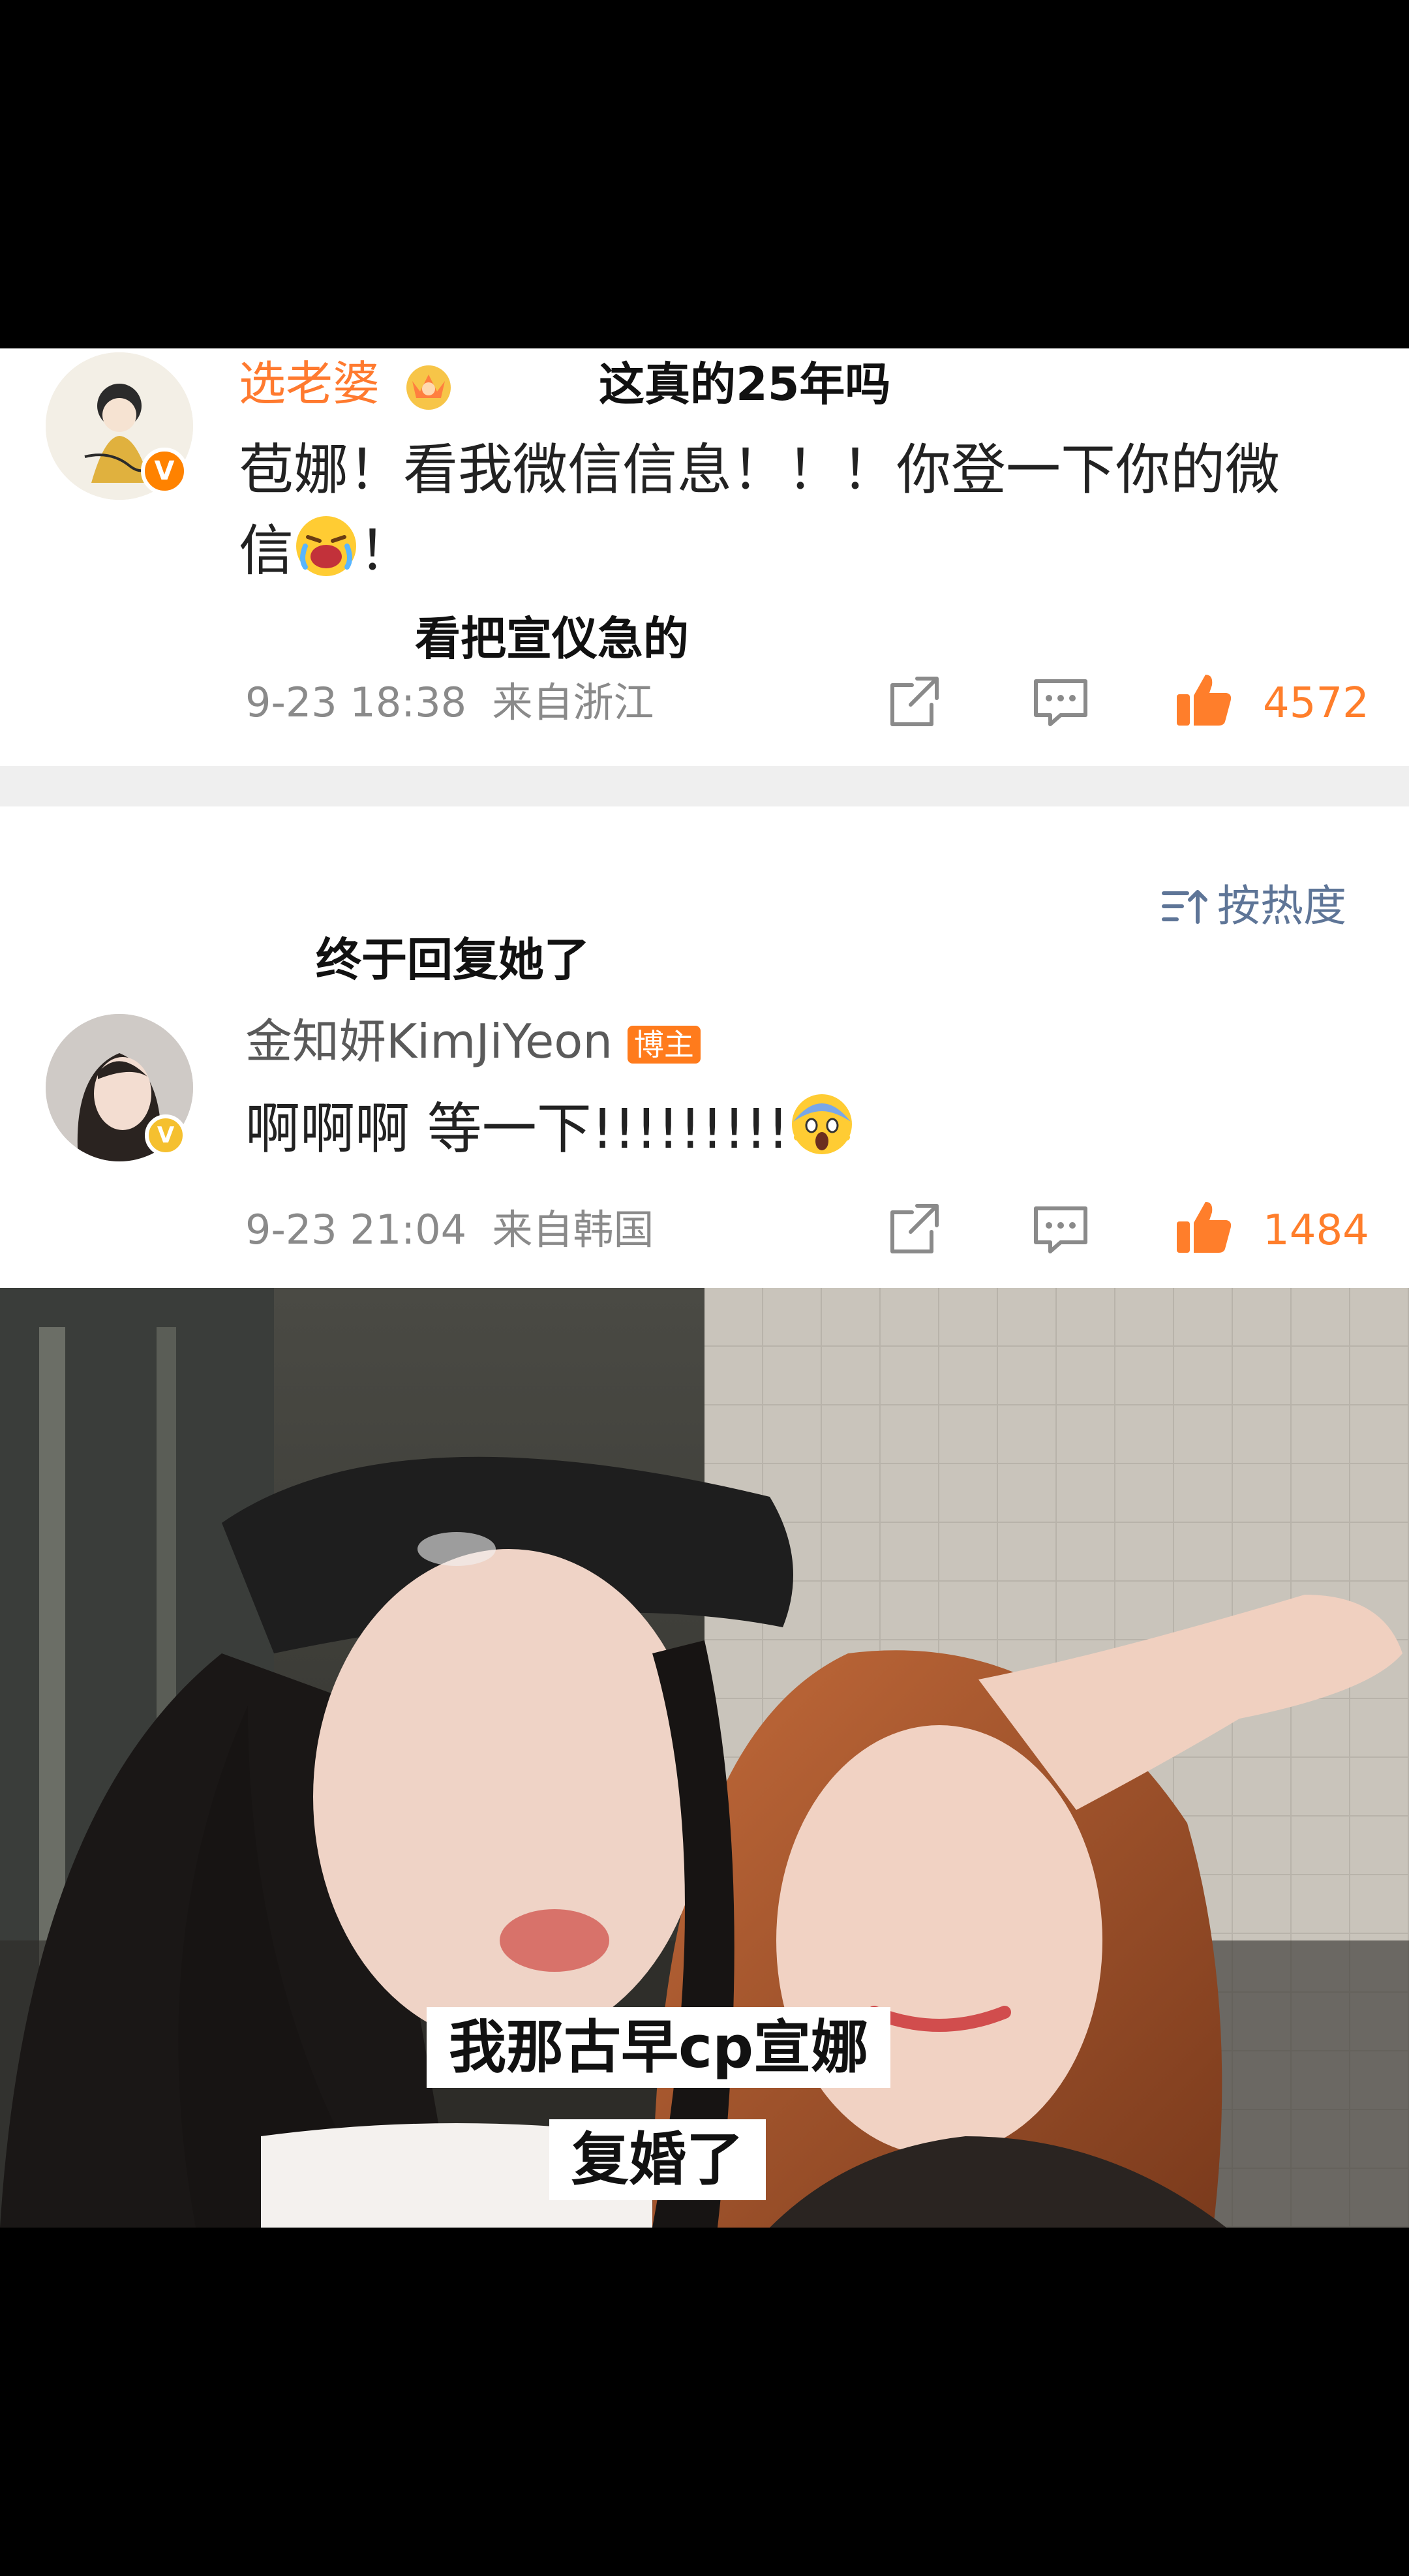 This screenshot has width=1409, height=2576. What do you see at coordinates (356, 702) in the screenshot?
I see `comment-time: 9-23 18:38` at bounding box center [356, 702].